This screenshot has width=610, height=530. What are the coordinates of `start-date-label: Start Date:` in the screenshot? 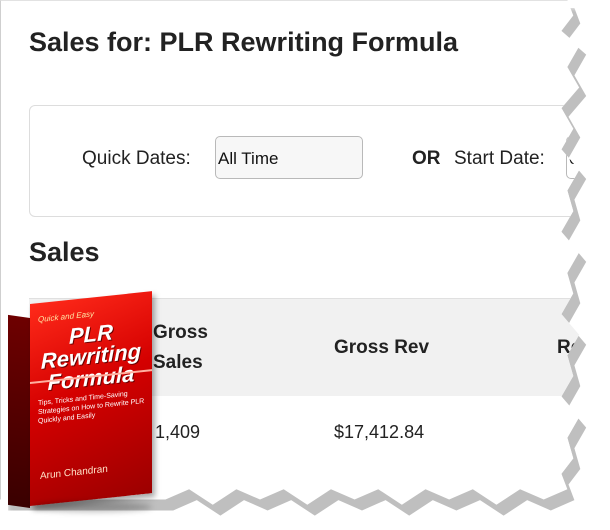 It's located at (499, 158).